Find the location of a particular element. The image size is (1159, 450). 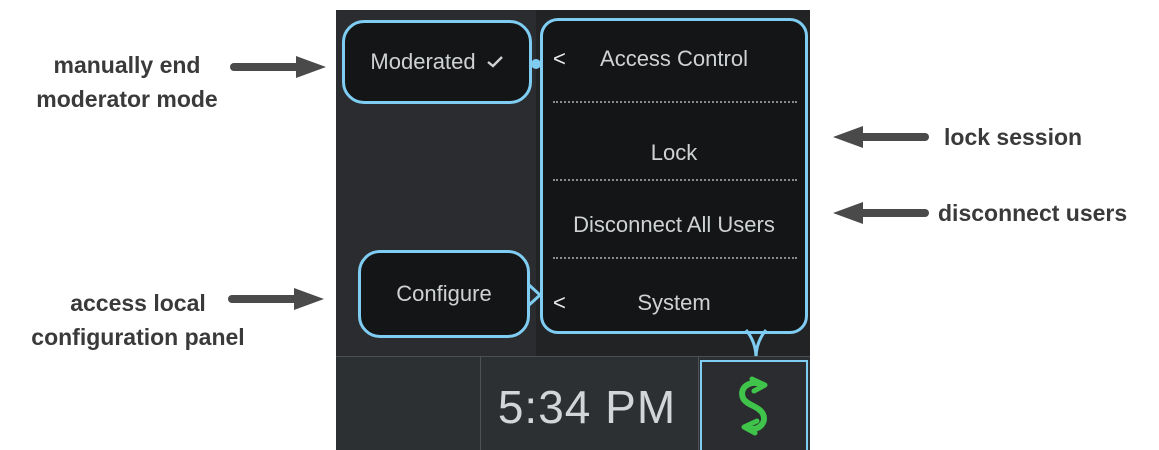

moderated-label: Moderated is located at coordinates (423, 61).